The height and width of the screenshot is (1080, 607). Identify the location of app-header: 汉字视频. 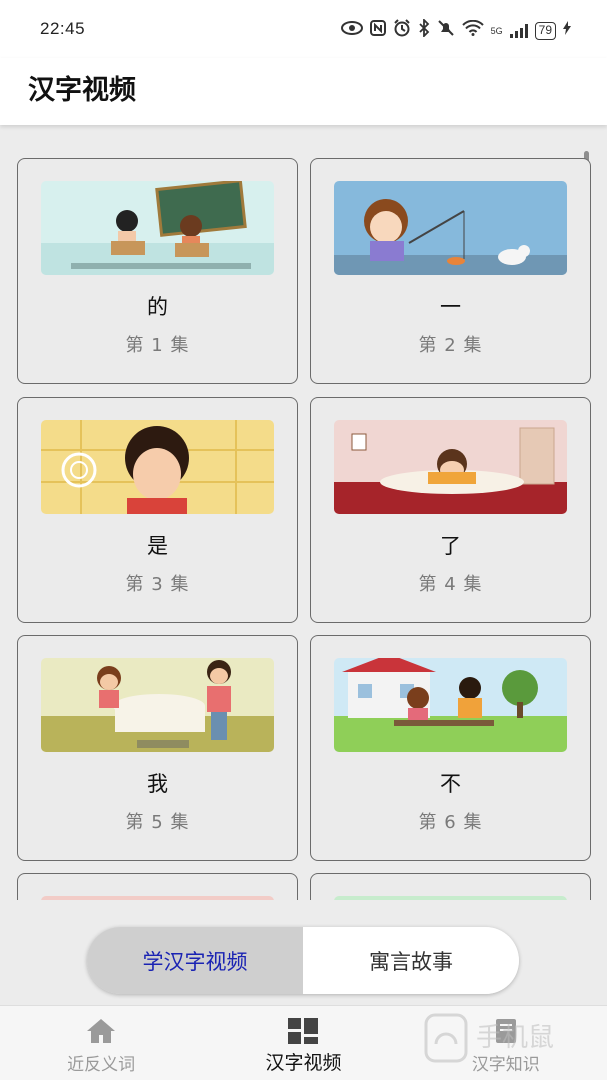
(303, 91).